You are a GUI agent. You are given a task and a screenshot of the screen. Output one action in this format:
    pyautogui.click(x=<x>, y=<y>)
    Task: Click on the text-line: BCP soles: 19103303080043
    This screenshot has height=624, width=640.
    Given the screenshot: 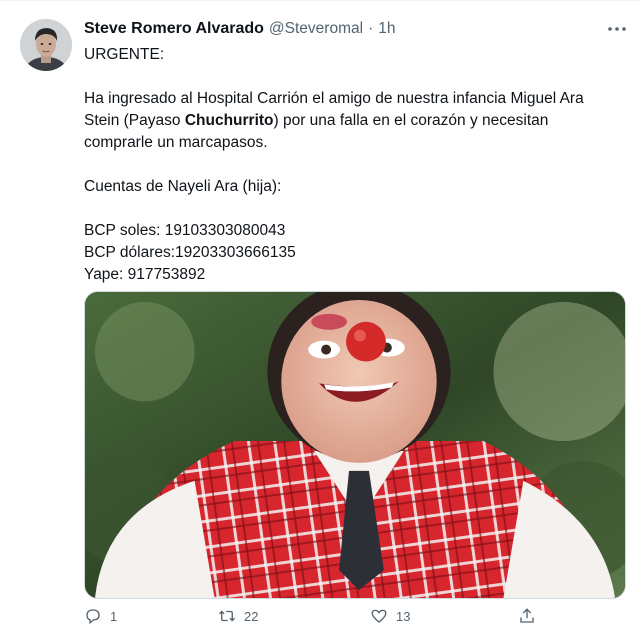 What is the action you would take?
    pyautogui.click(x=185, y=230)
    